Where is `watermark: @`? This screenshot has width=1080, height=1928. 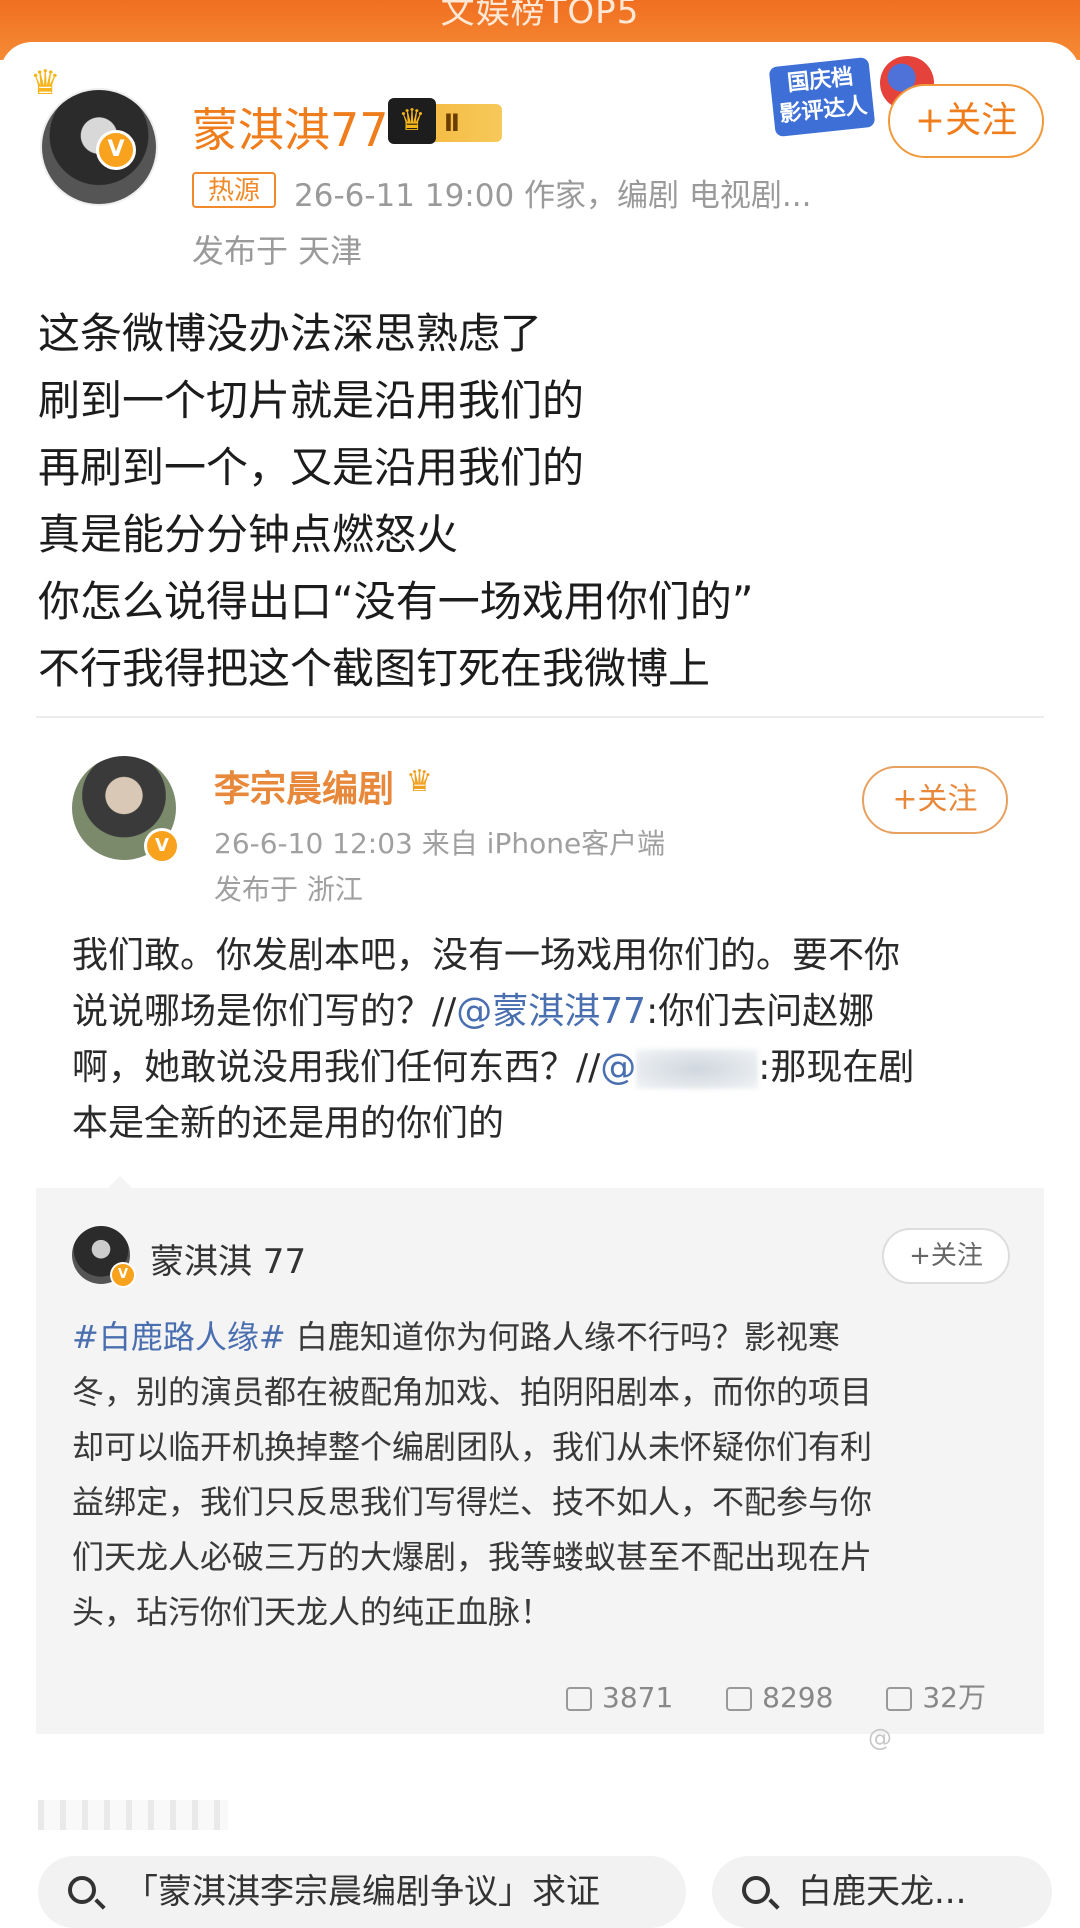
watermark: @ is located at coordinates (880, 1738).